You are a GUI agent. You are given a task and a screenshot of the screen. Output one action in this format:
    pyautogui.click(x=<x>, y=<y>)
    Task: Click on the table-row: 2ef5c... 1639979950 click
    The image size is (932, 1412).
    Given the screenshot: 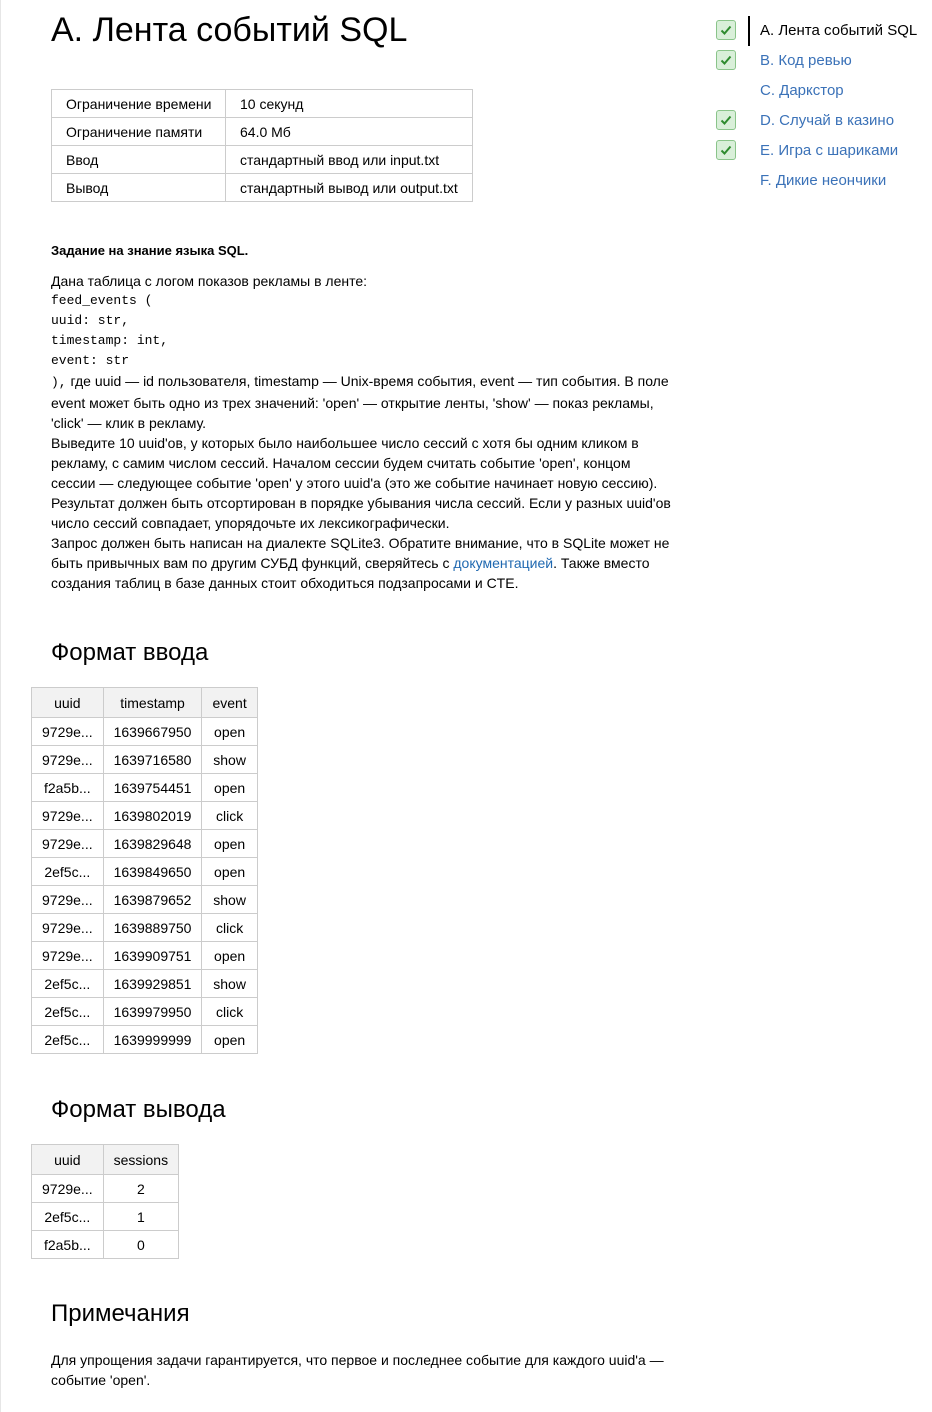 What is the action you would take?
    pyautogui.click(x=144, y=1011)
    